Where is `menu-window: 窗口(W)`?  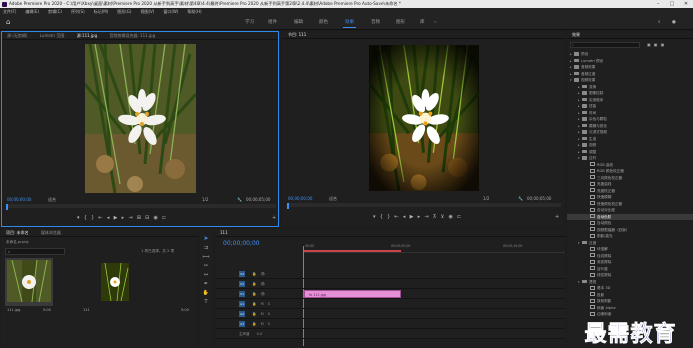
menu-window: 窗口(W) is located at coordinates (170, 11).